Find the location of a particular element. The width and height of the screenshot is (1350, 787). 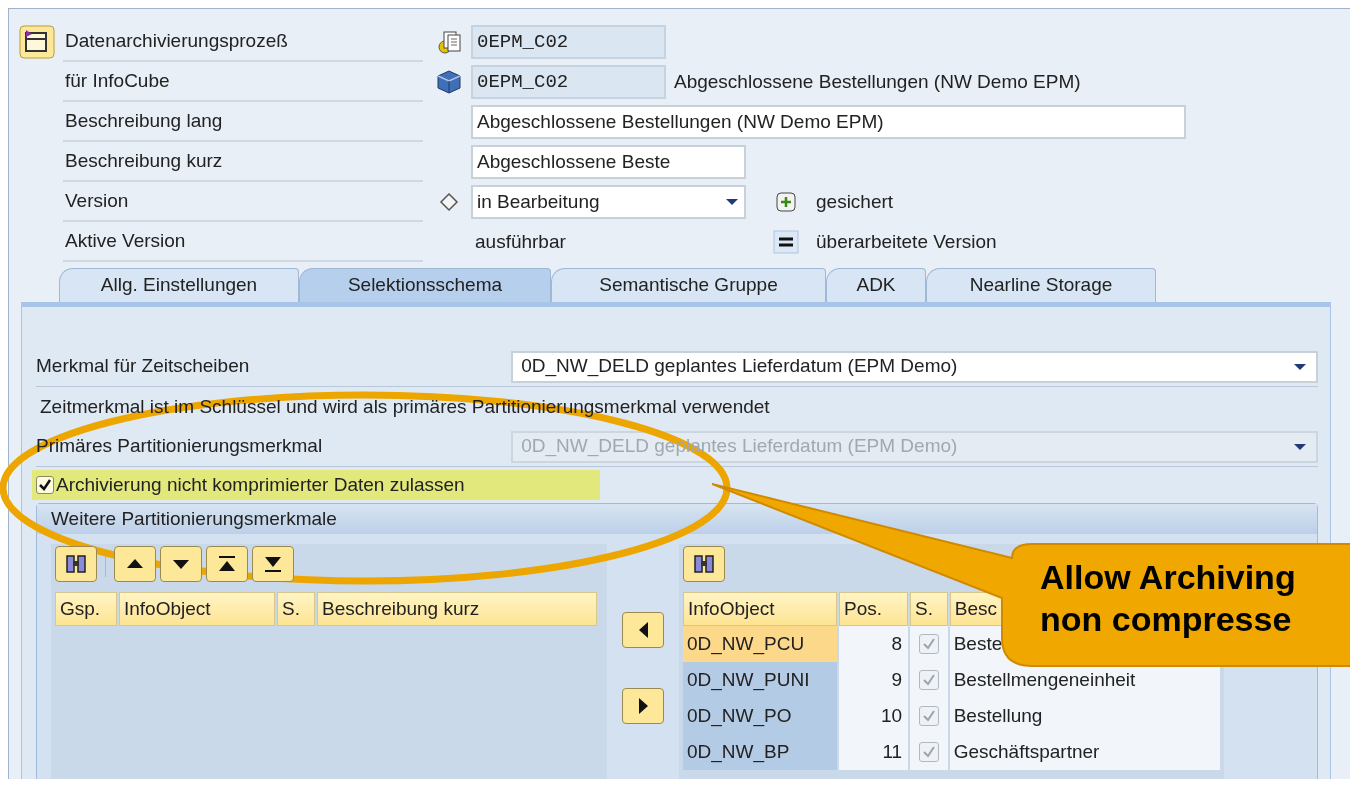

move-right-button is located at coordinates (643, 706).